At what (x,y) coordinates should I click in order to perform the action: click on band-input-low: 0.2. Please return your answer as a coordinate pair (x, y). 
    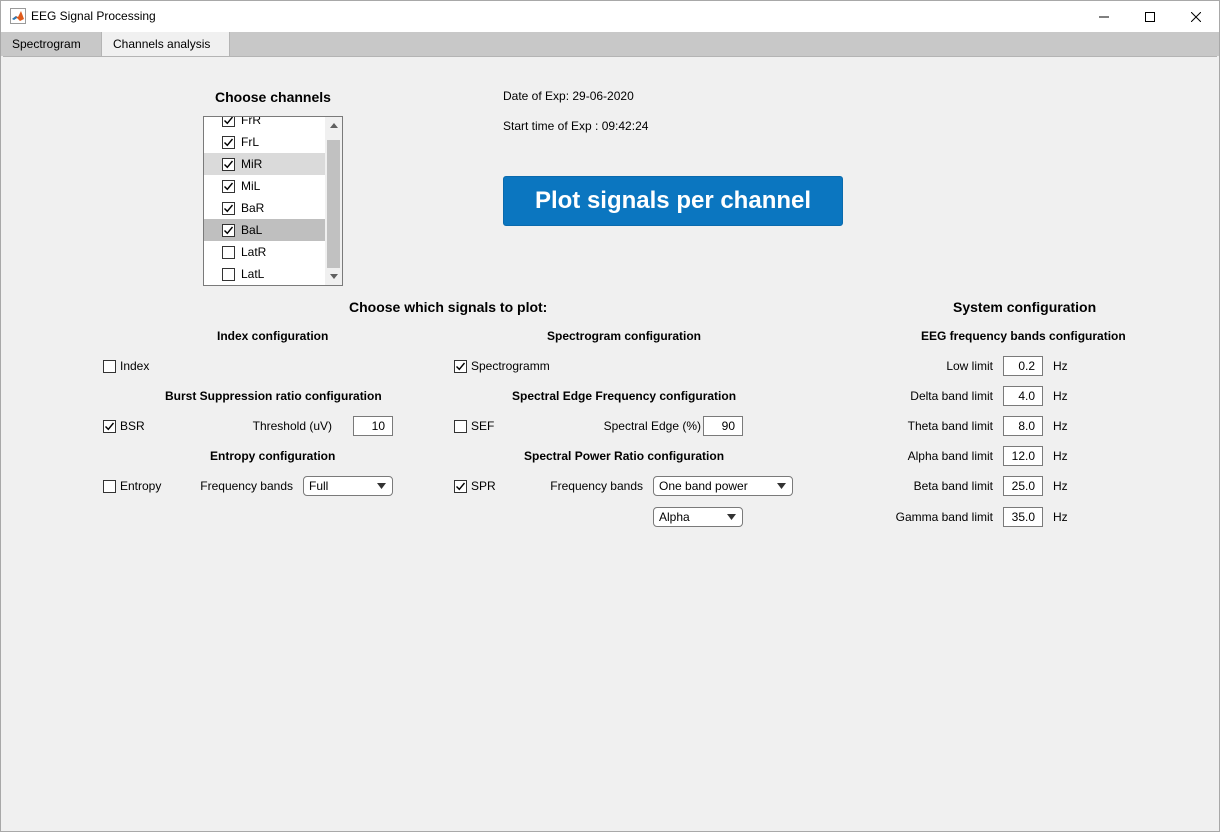
    Looking at the image, I should click on (1023, 366).